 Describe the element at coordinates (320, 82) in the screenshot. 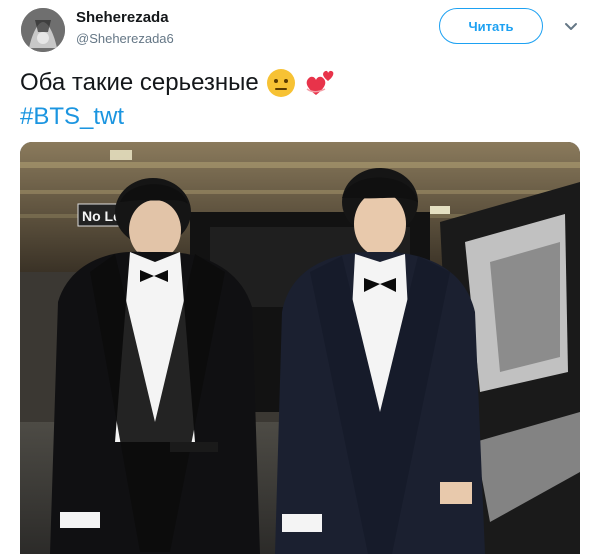

I see `two-hearts-emoji` at that location.